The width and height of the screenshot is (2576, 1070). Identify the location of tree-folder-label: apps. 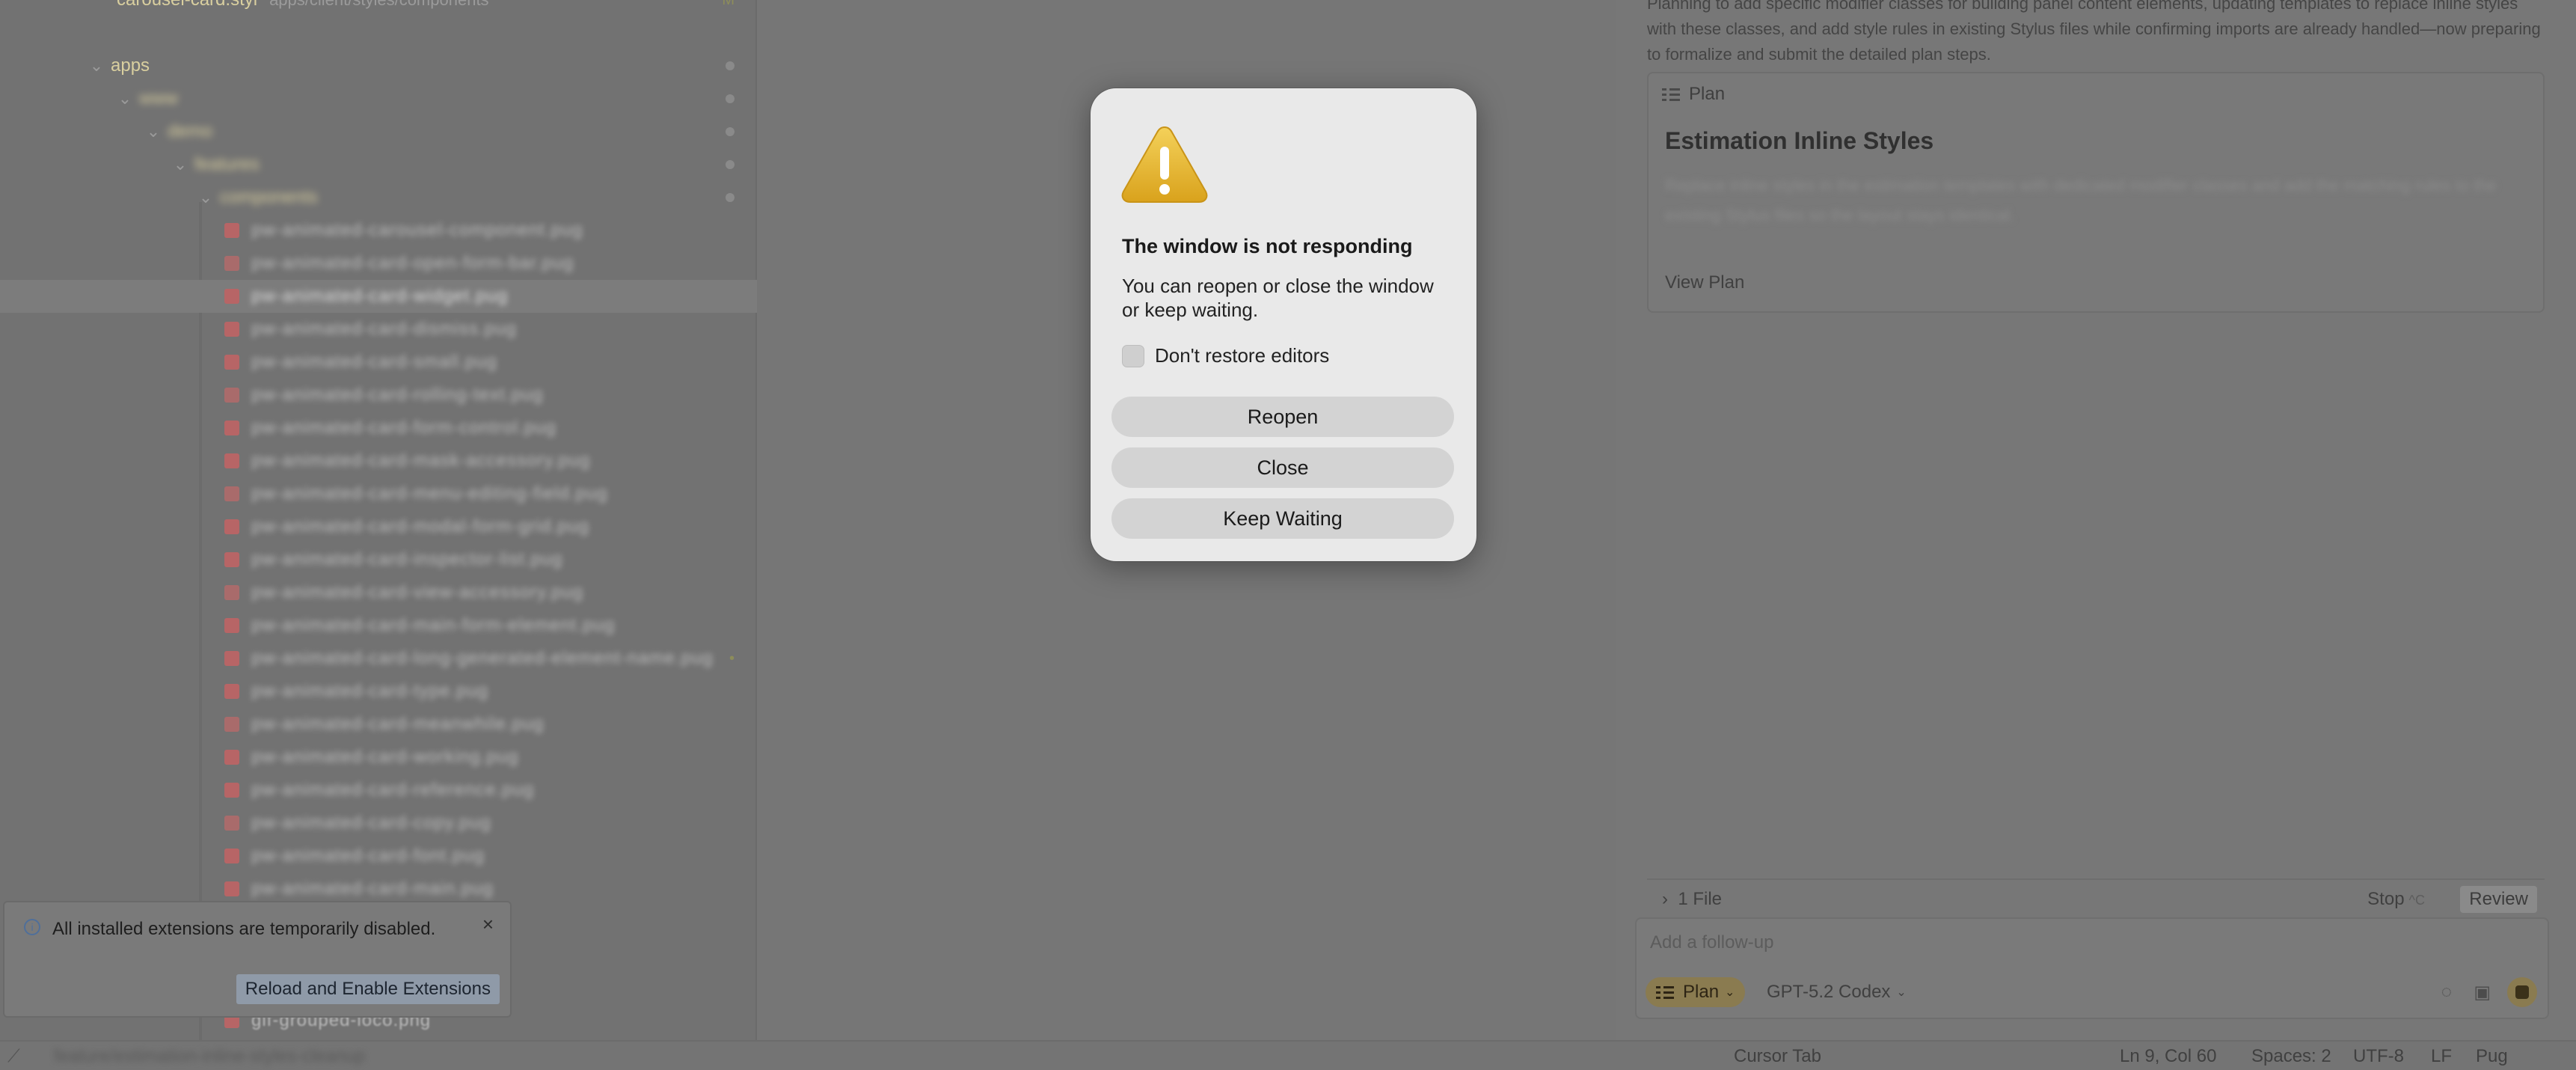
(130, 65).